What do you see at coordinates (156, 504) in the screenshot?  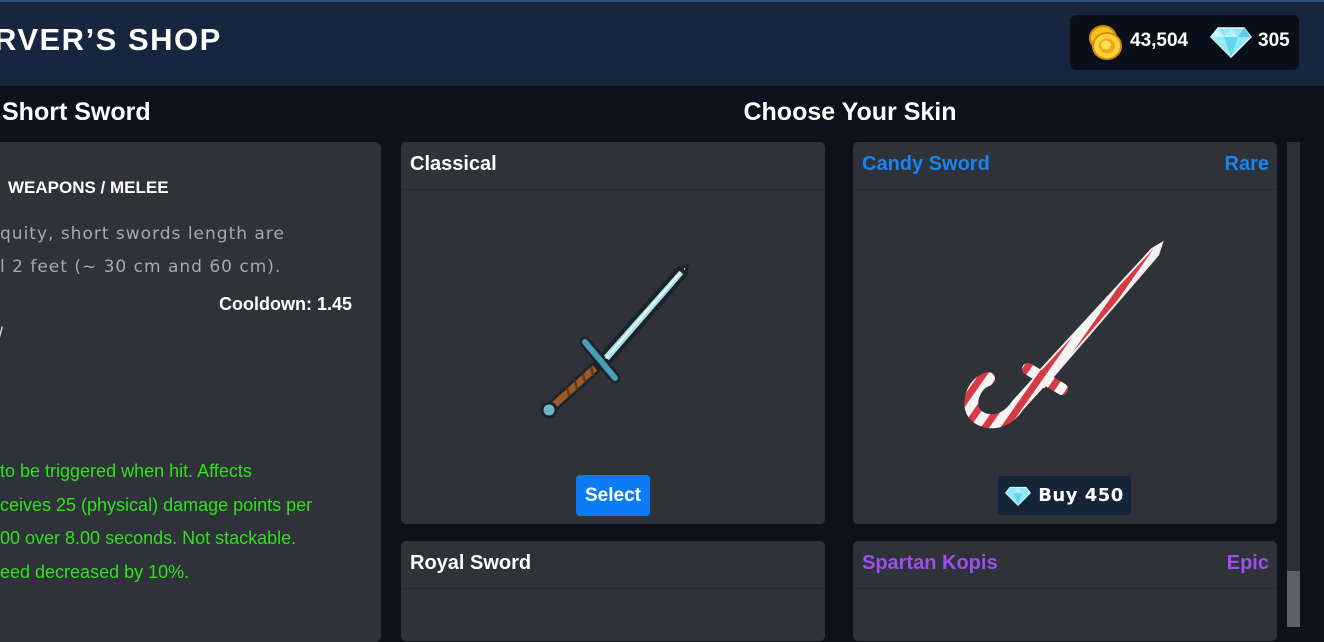 I see `effect-line: ceives 25 (physical) damage points per` at bounding box center [156, 504].